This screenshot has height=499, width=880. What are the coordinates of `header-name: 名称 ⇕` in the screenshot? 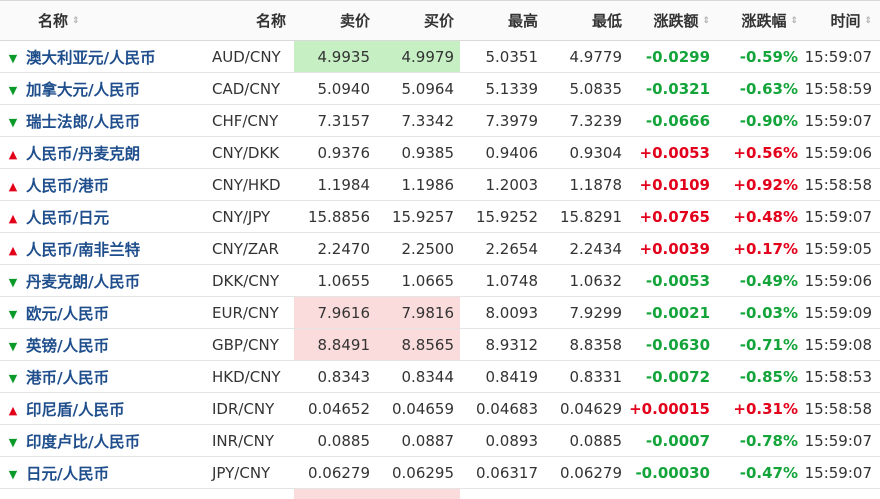 It's located at (115, 20).